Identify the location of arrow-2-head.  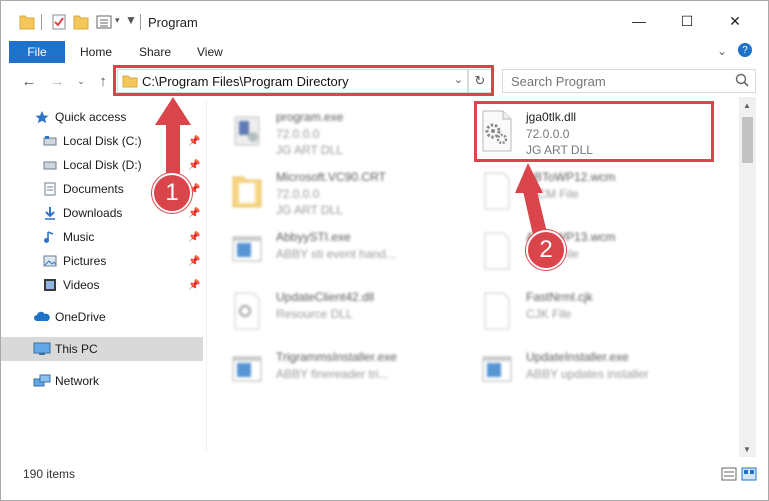
(529, 178).